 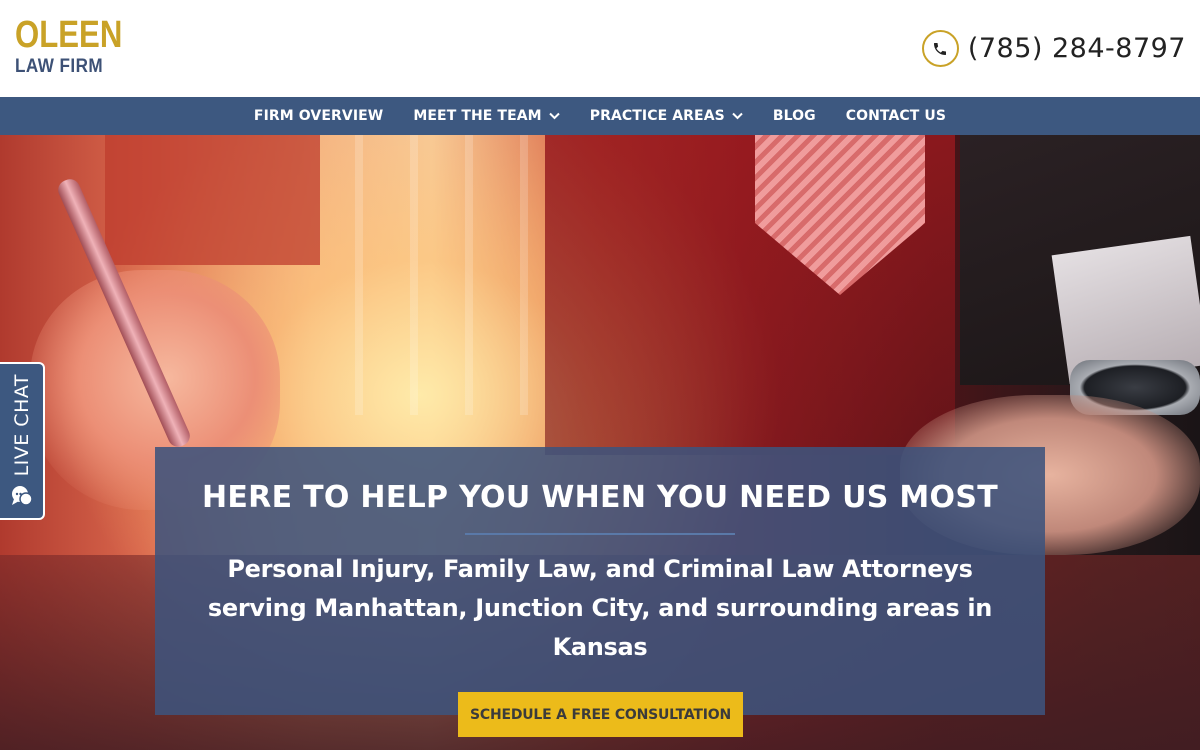 I want to click on hero-divider, so click(x=600, y=534).